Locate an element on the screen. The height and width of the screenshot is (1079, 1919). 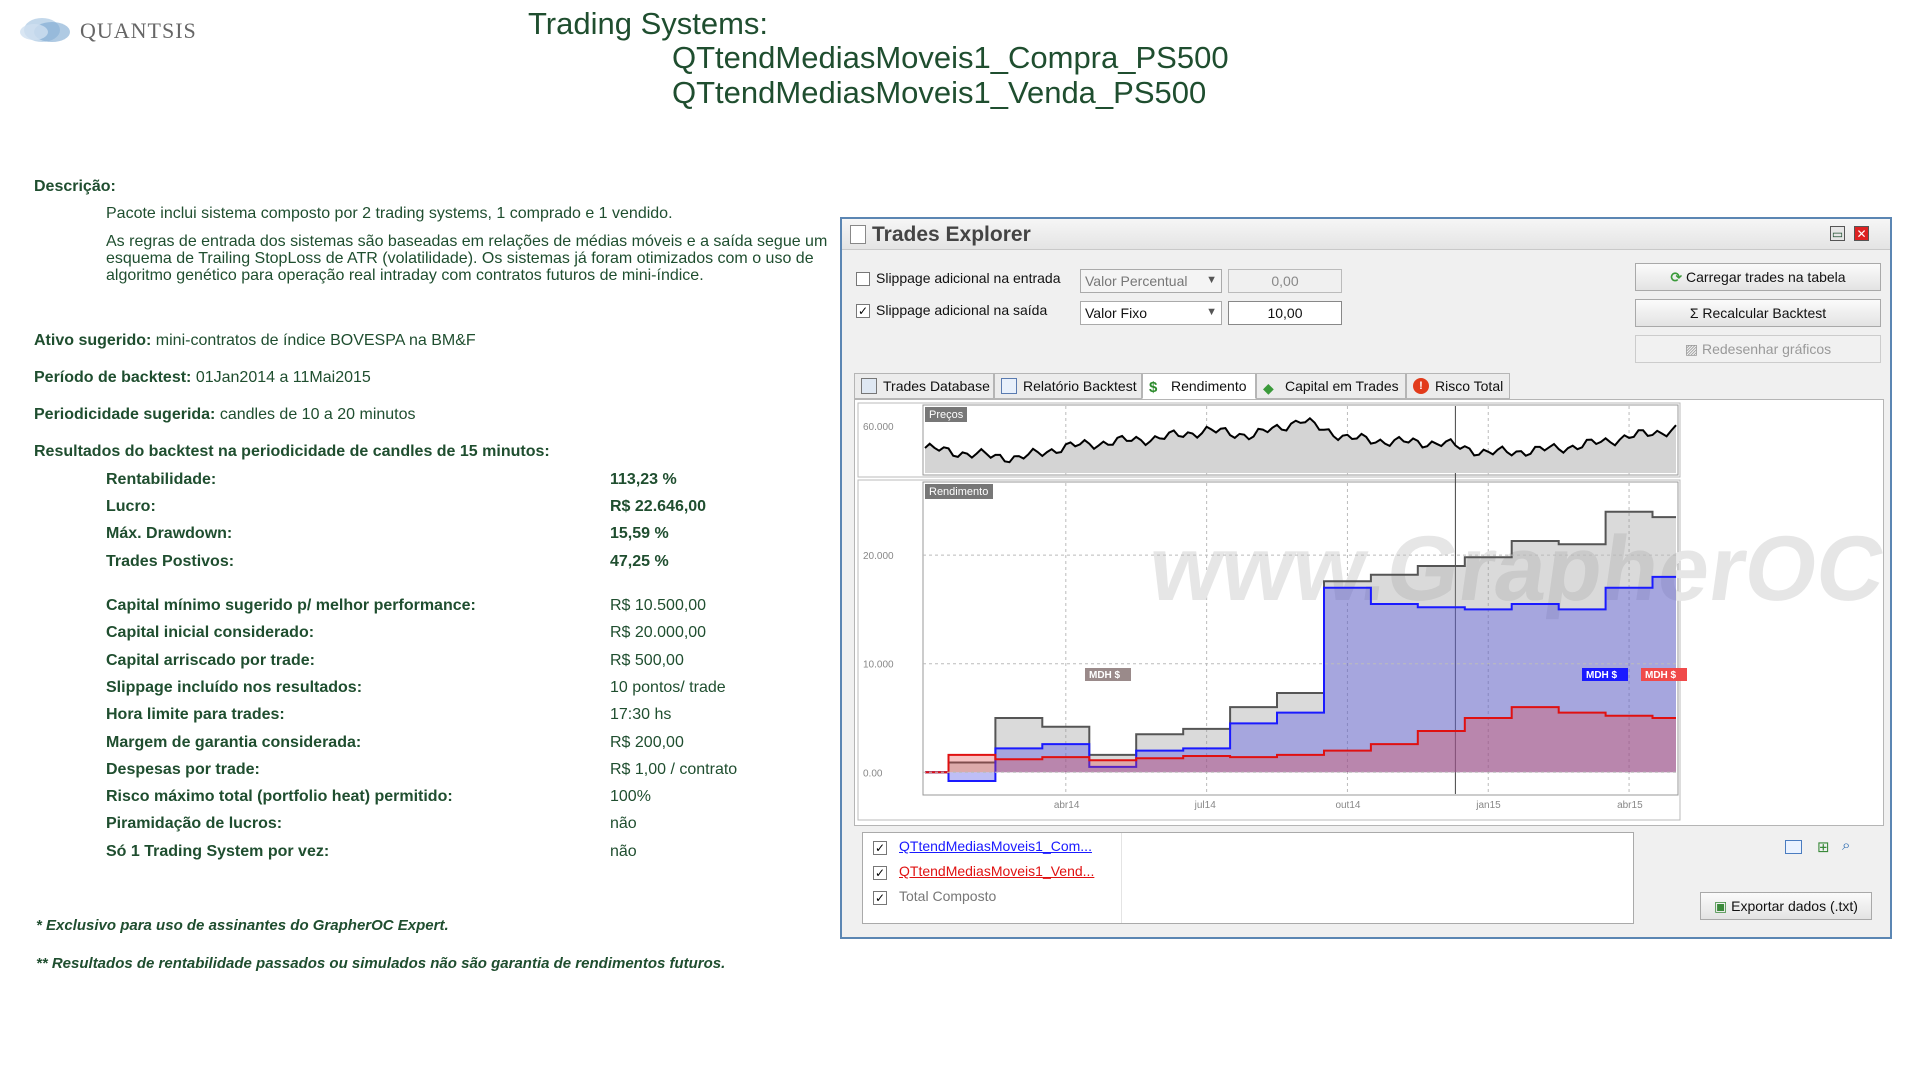
tab-risco-total: ! Risco Total is located at coordinates (1458, 386).